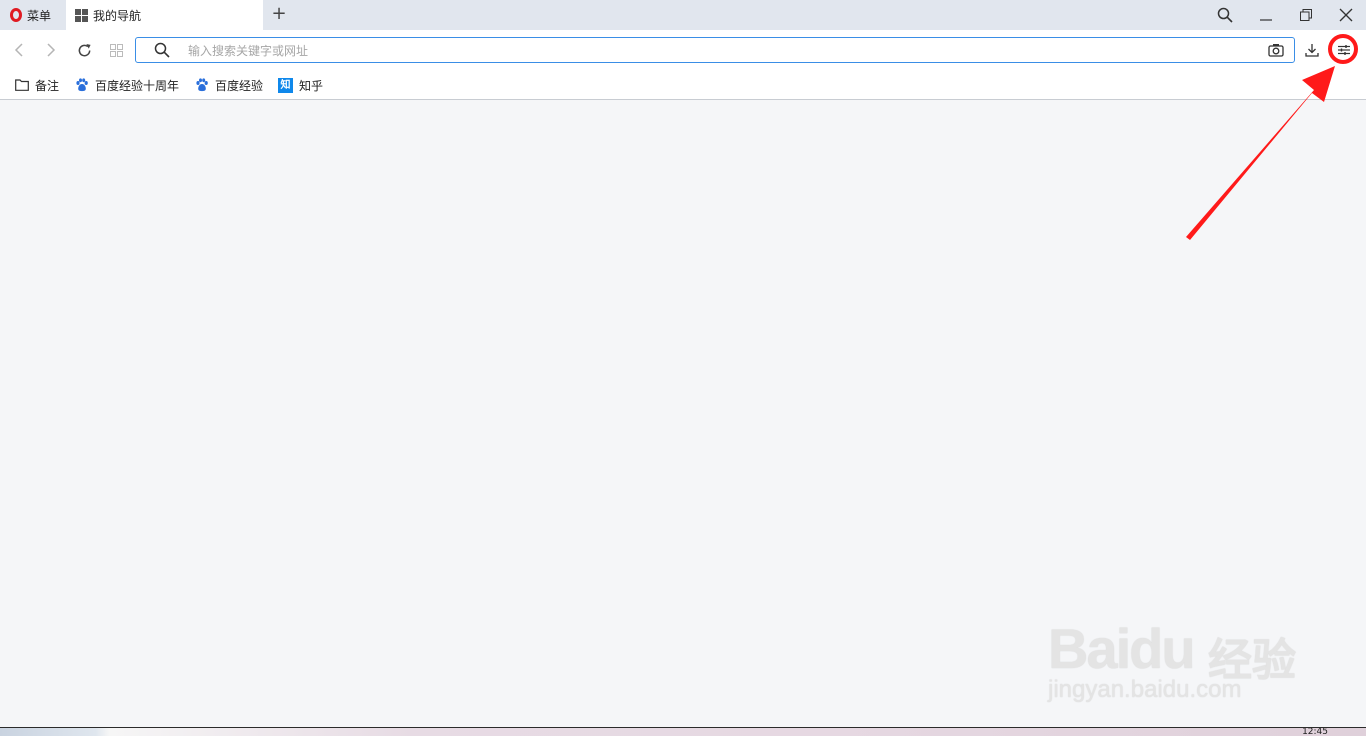  I want to click on bookmark-label: 知乎, so click(311, 85).